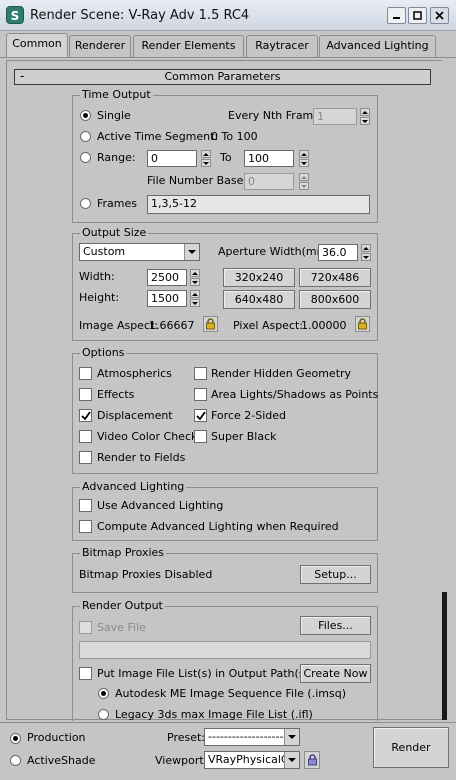 This screenshot has width=456, height=780. Describe the element at coordinates (252, 759) in the screenshot. I see `viewport-value: VRayPhysicalCa` at that location.